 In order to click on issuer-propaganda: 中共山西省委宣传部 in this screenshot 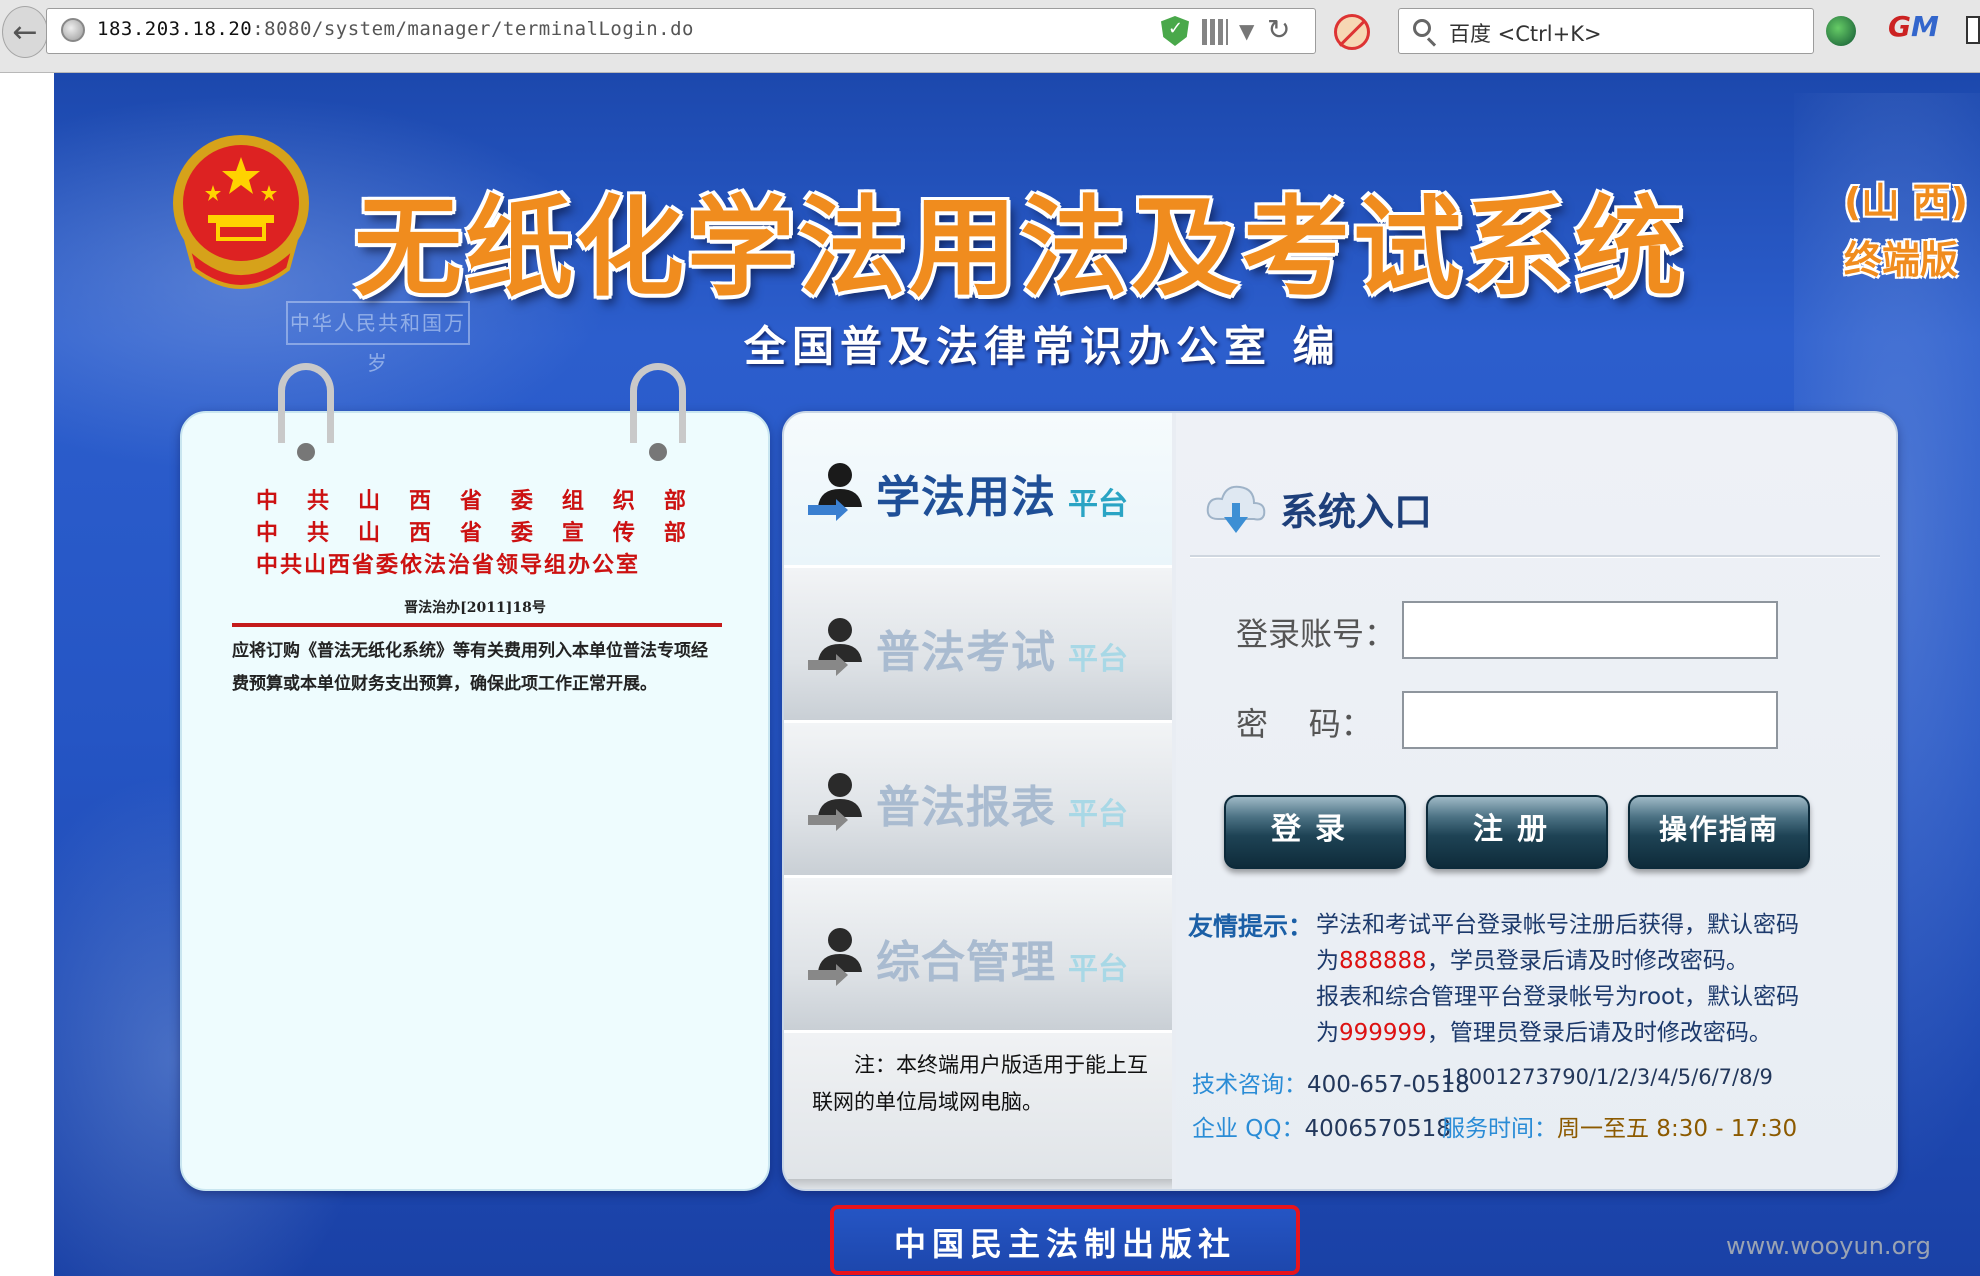, I will do `click(471, 533)`.